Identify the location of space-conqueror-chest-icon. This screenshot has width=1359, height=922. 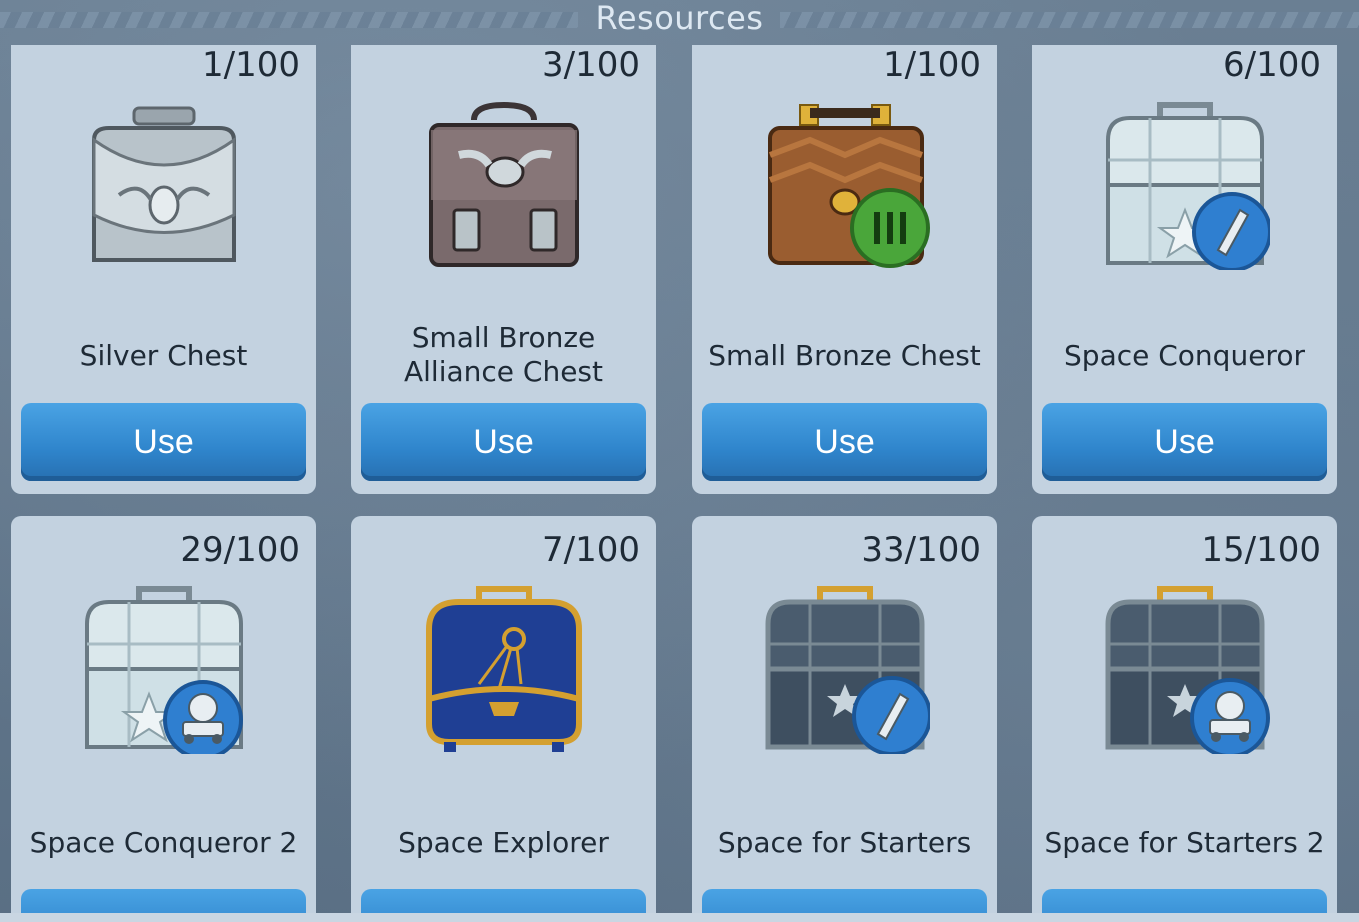
(1188, 186).